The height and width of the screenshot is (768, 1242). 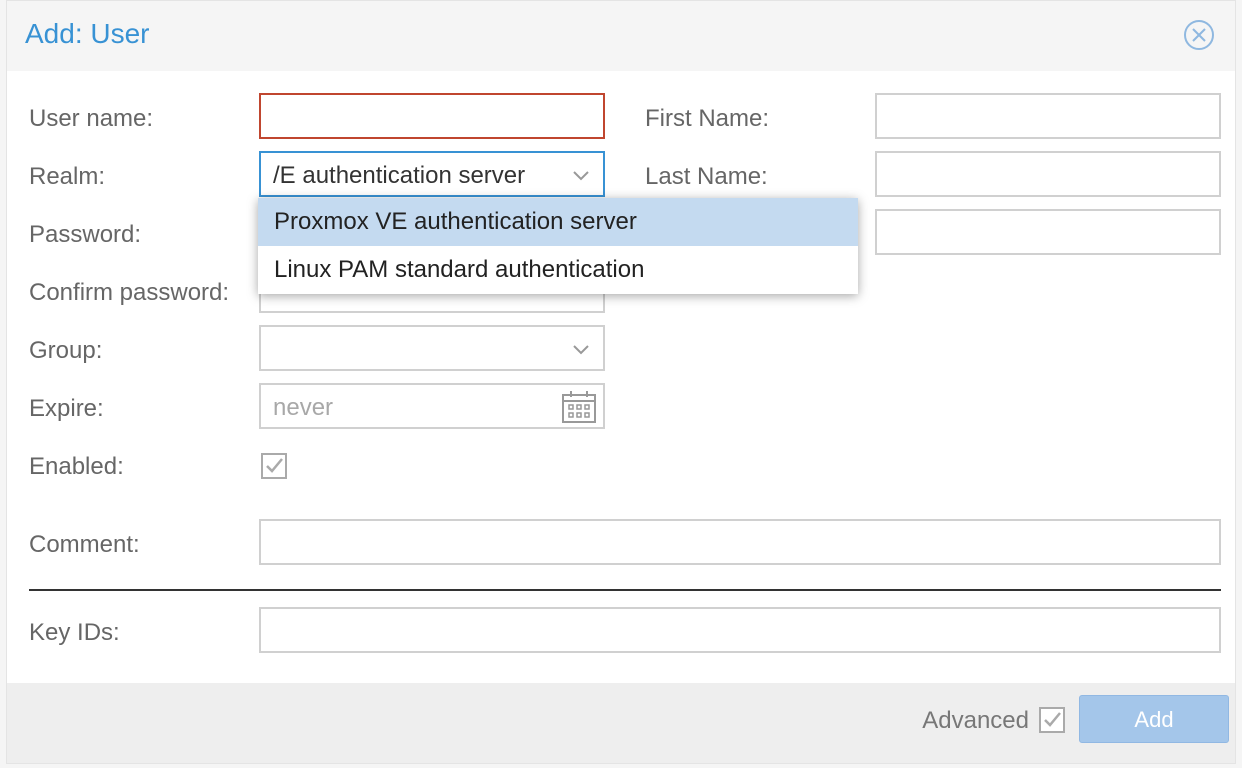 I want to click on confirm-password-label: Confirm password:, so click(x=129, y=292).